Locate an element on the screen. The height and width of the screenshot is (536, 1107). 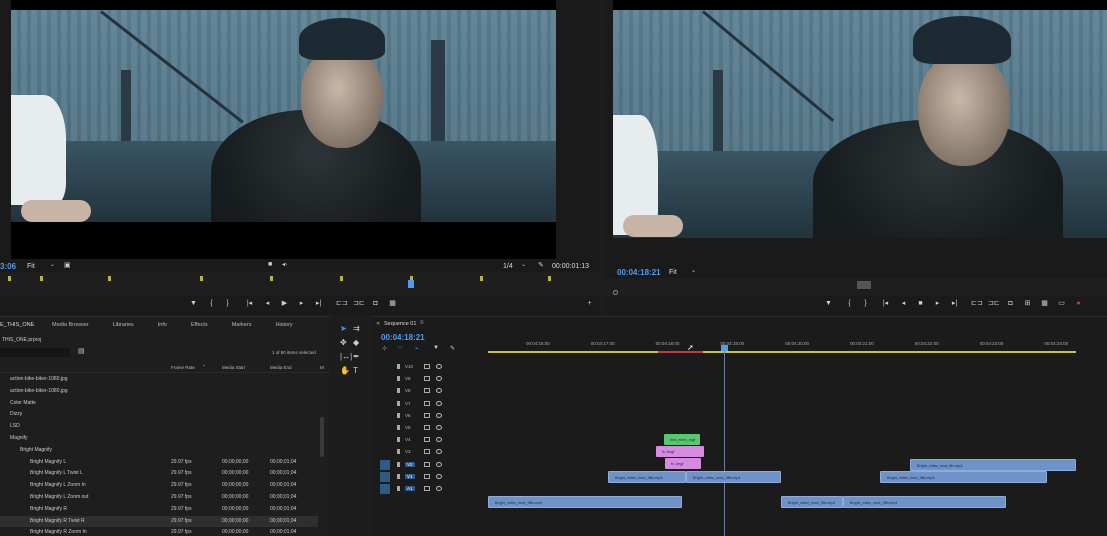
column-media-start: Media Start is located at coordinates (233, 367).